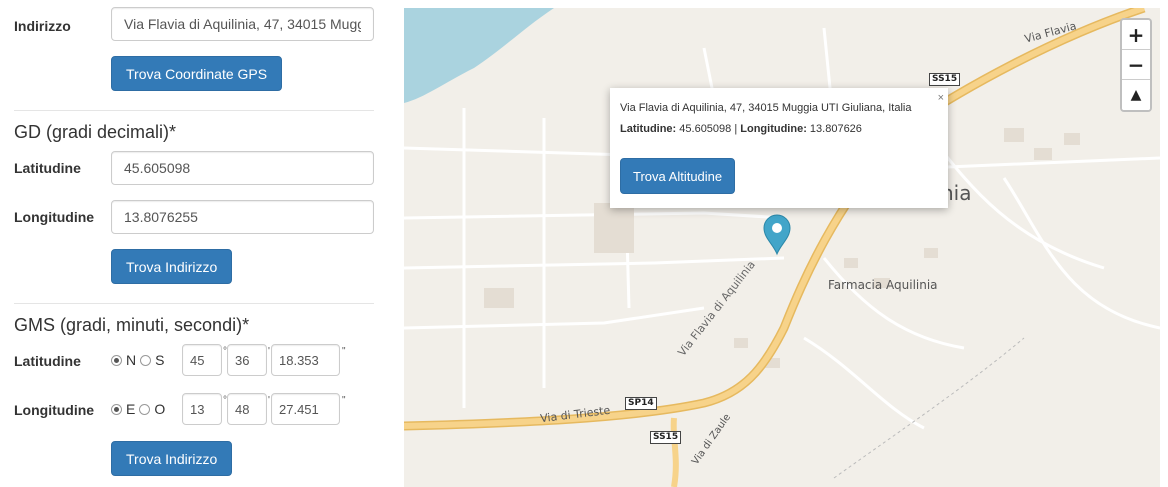  What do you see at coordinates (54, 217) in the screenshot?
I see `gd-lon-label: Longitudine` at bounding box center [54, 217].